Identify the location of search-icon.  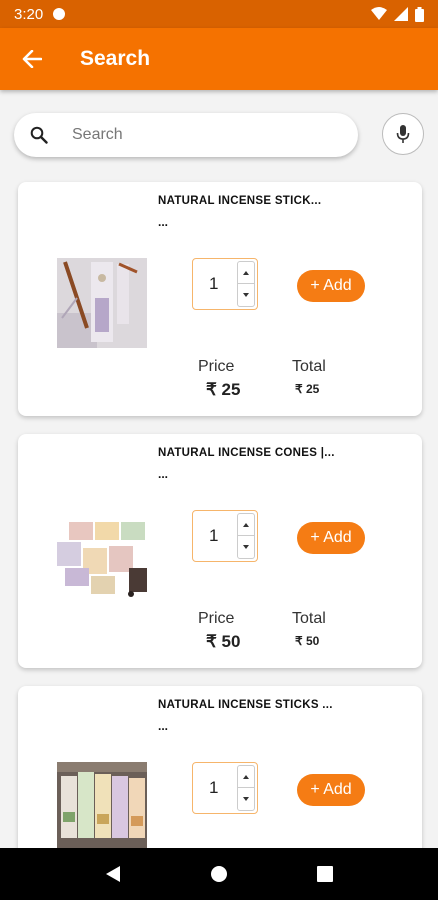
(39, 135).